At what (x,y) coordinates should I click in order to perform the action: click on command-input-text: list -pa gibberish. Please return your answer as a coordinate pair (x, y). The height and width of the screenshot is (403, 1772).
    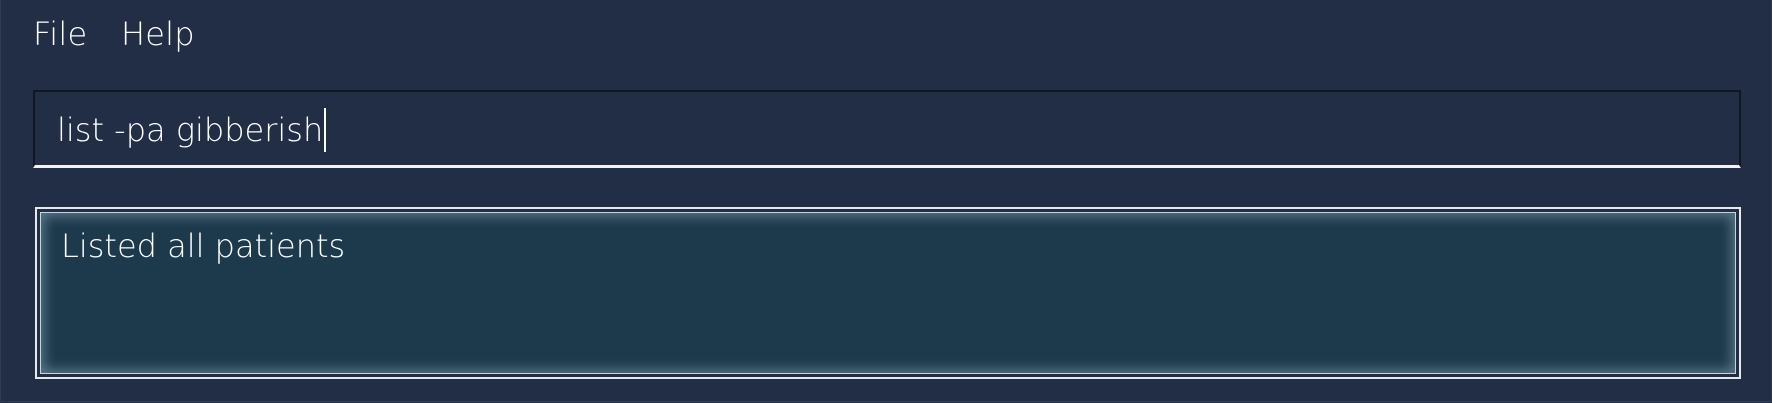
    Looking at the image, I should click on (190, 130).